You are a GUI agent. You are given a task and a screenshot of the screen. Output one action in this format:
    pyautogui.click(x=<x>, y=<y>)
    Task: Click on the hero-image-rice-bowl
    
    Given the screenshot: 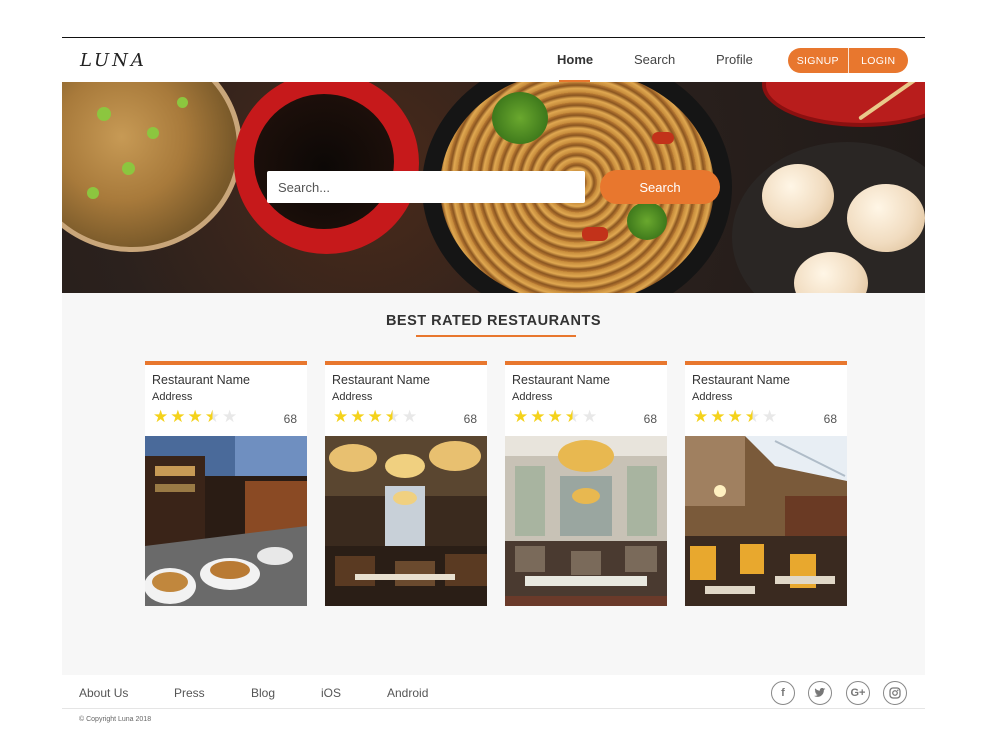 What is the action you would take?
    pyautogui.click(x=152, y=167)
    